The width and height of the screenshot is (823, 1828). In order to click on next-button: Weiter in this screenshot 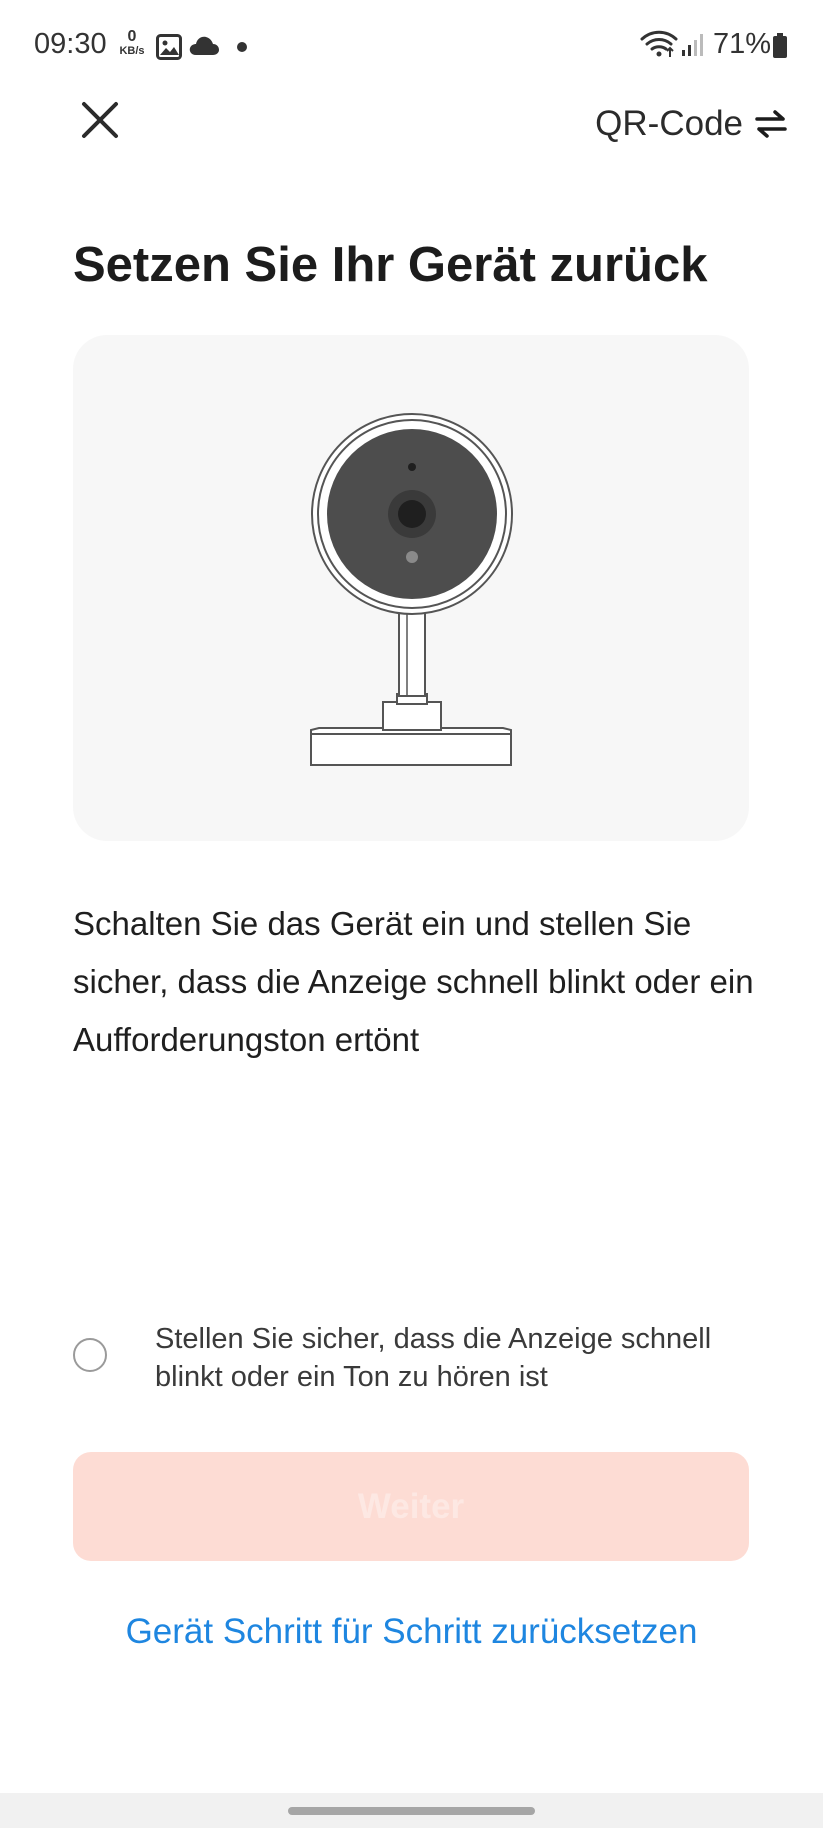, I will do `click(411, 1506)`.